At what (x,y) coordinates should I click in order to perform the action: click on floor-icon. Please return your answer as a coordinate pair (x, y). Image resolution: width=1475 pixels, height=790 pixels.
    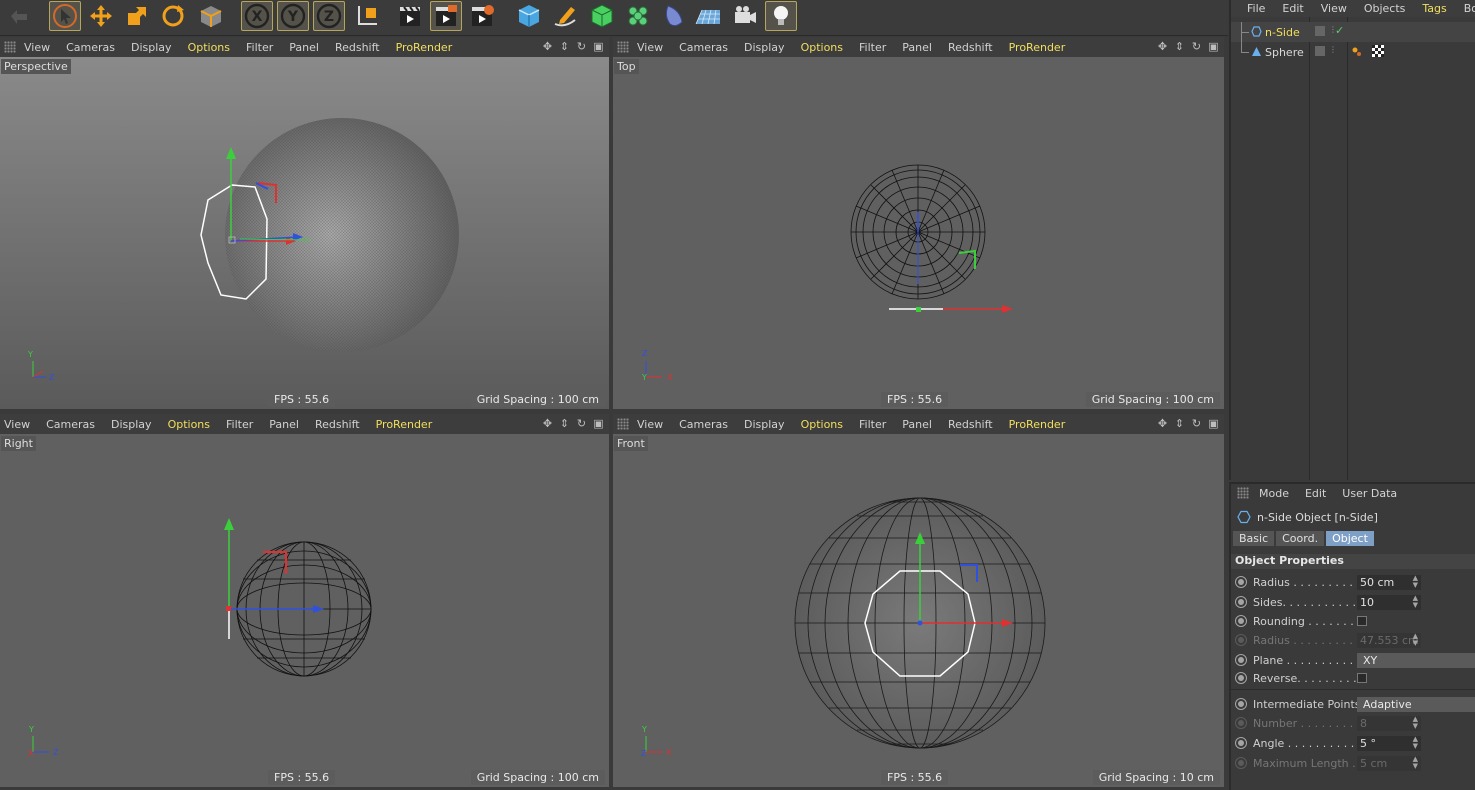
    Looking at the image, I should click on (708, 16).